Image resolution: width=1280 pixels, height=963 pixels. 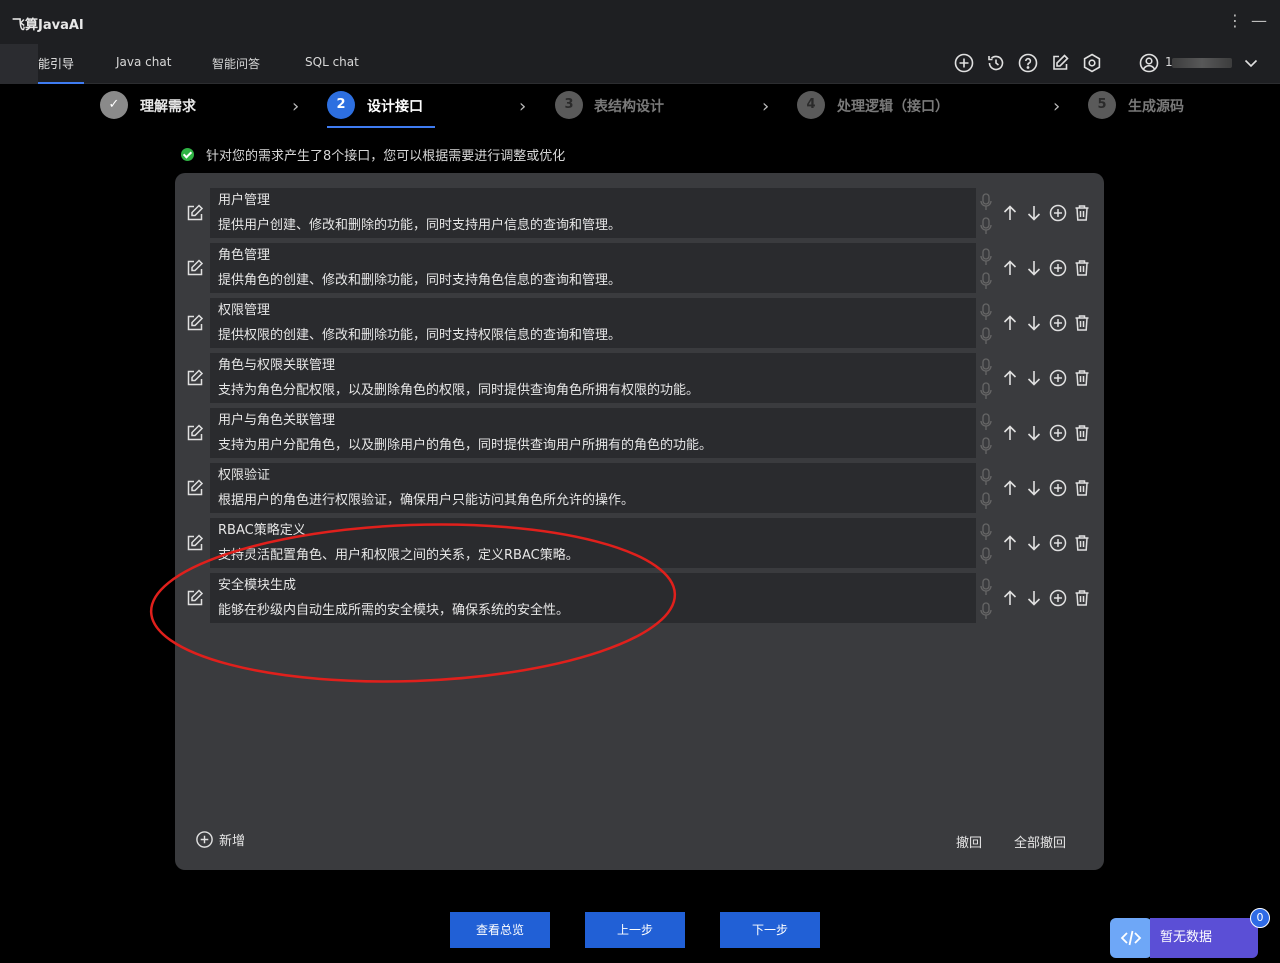 I want to click on interface-description: 提供用户创建、修改和删除的功能，同时支持用户信息的查询和管理。, so click(x=593, y=226).